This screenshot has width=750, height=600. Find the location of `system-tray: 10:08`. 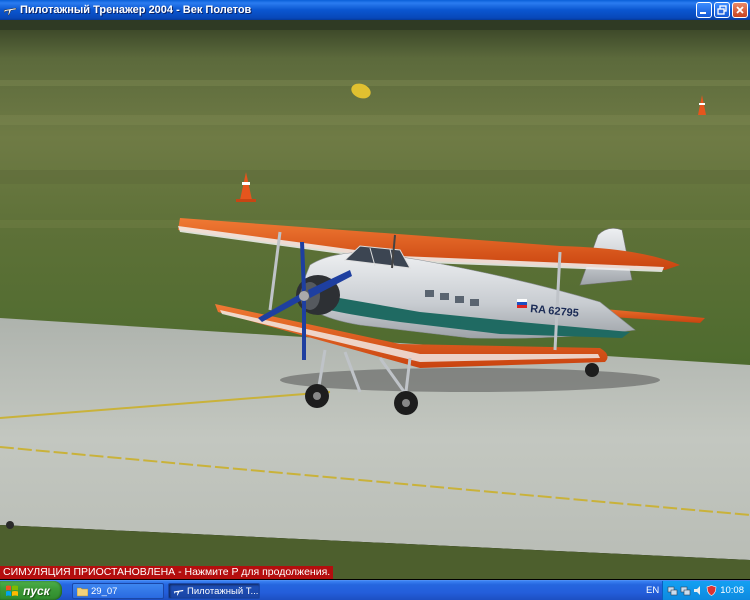

system-tray: 10:08 is located at coordinates (706, 590).